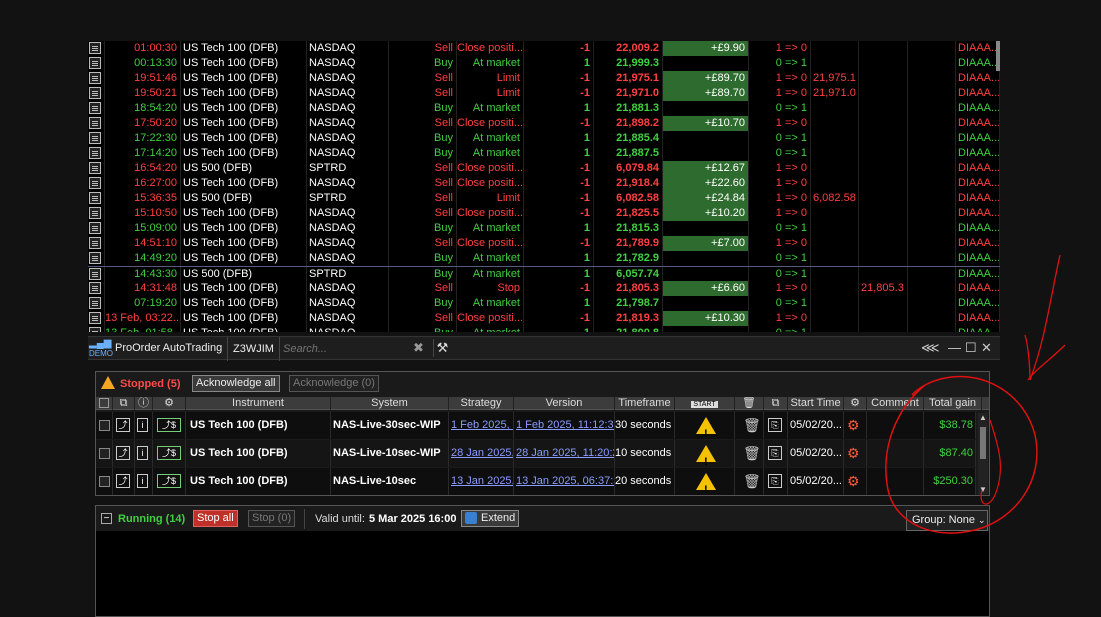  I want to click on row-checkbox, so click(104, 453).